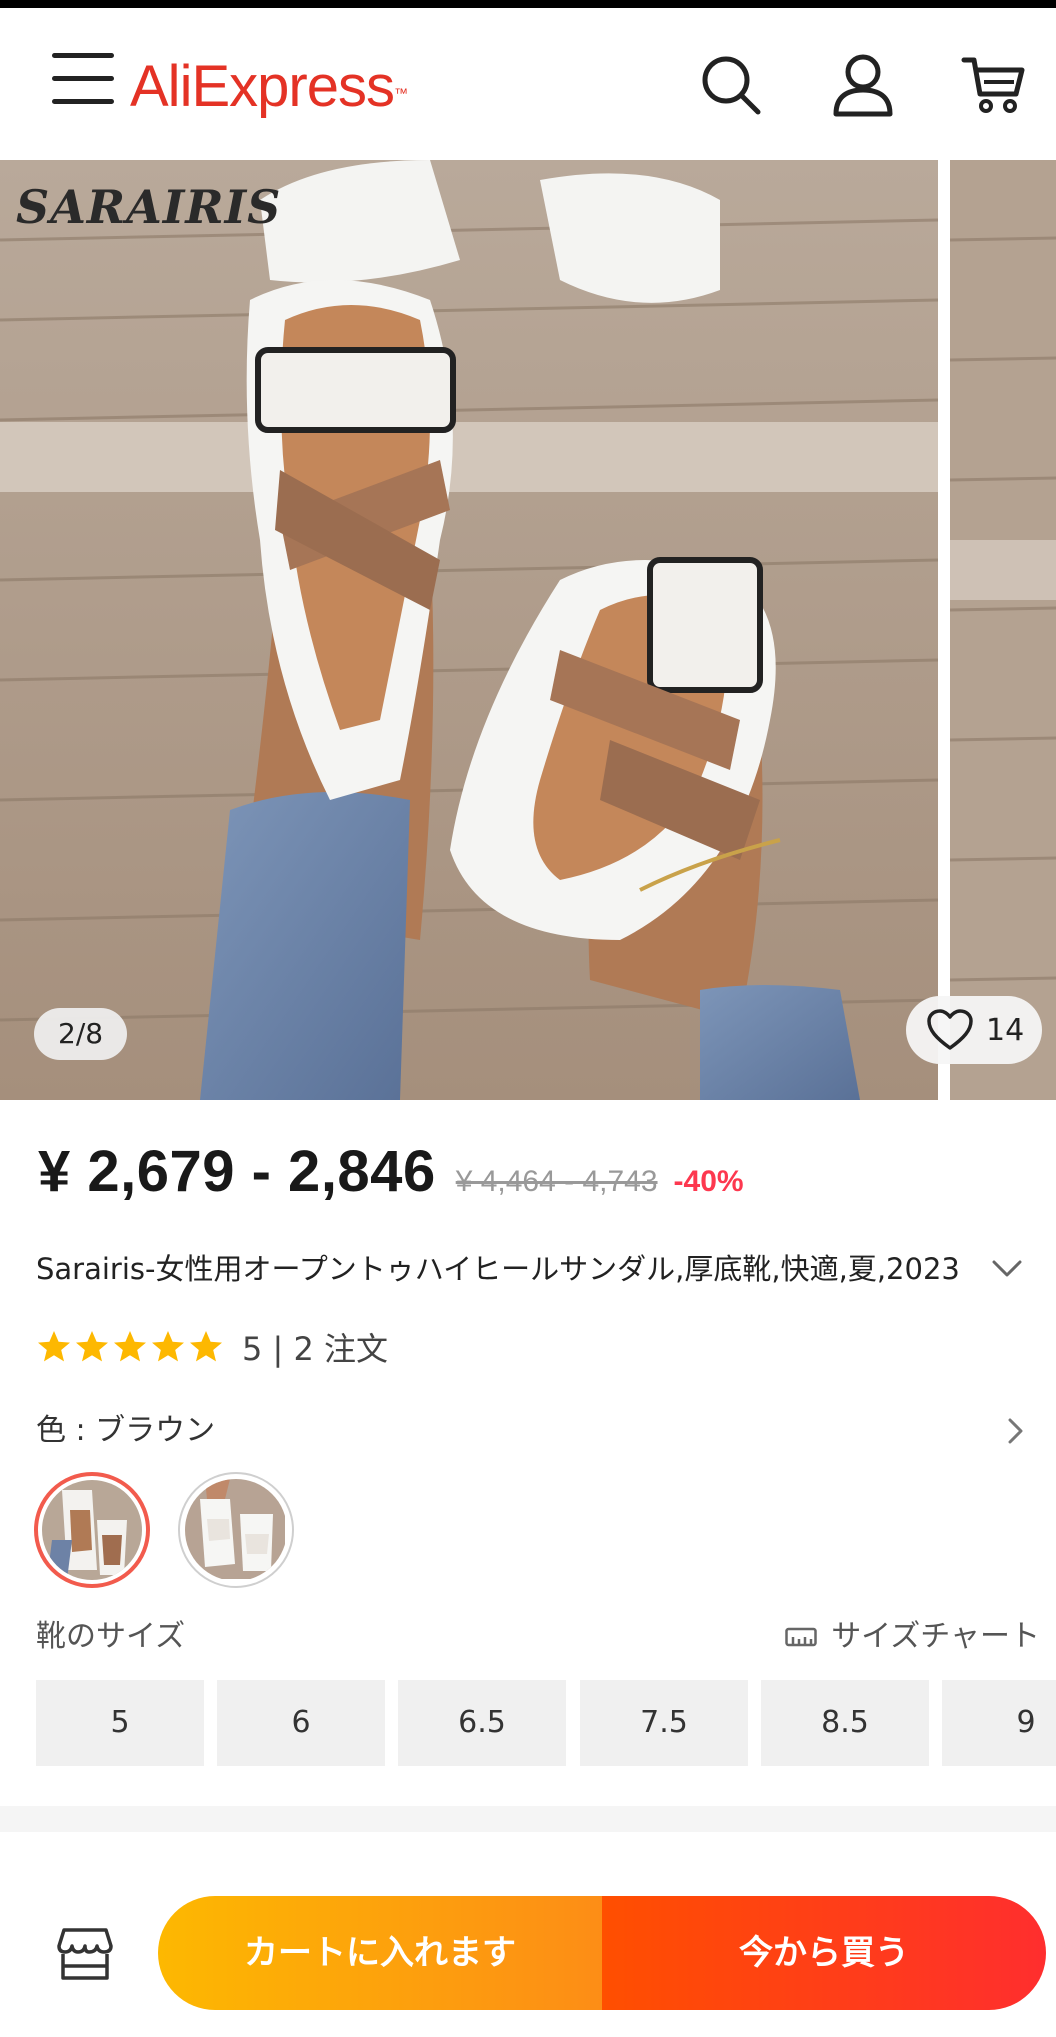  Describe the element at coordinates (85, 1953) in the screenshot. I see `store-icon` at that location.